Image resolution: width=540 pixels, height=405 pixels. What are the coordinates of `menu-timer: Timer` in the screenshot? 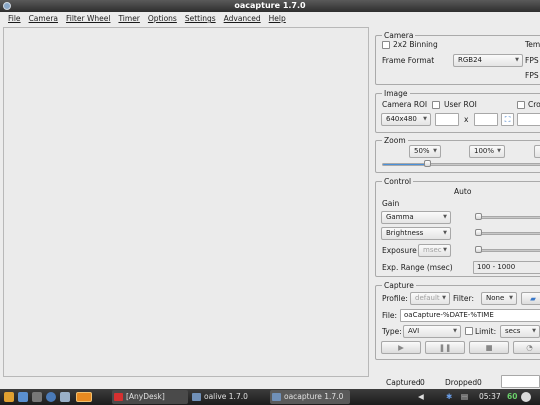 It's located at (128, 18).